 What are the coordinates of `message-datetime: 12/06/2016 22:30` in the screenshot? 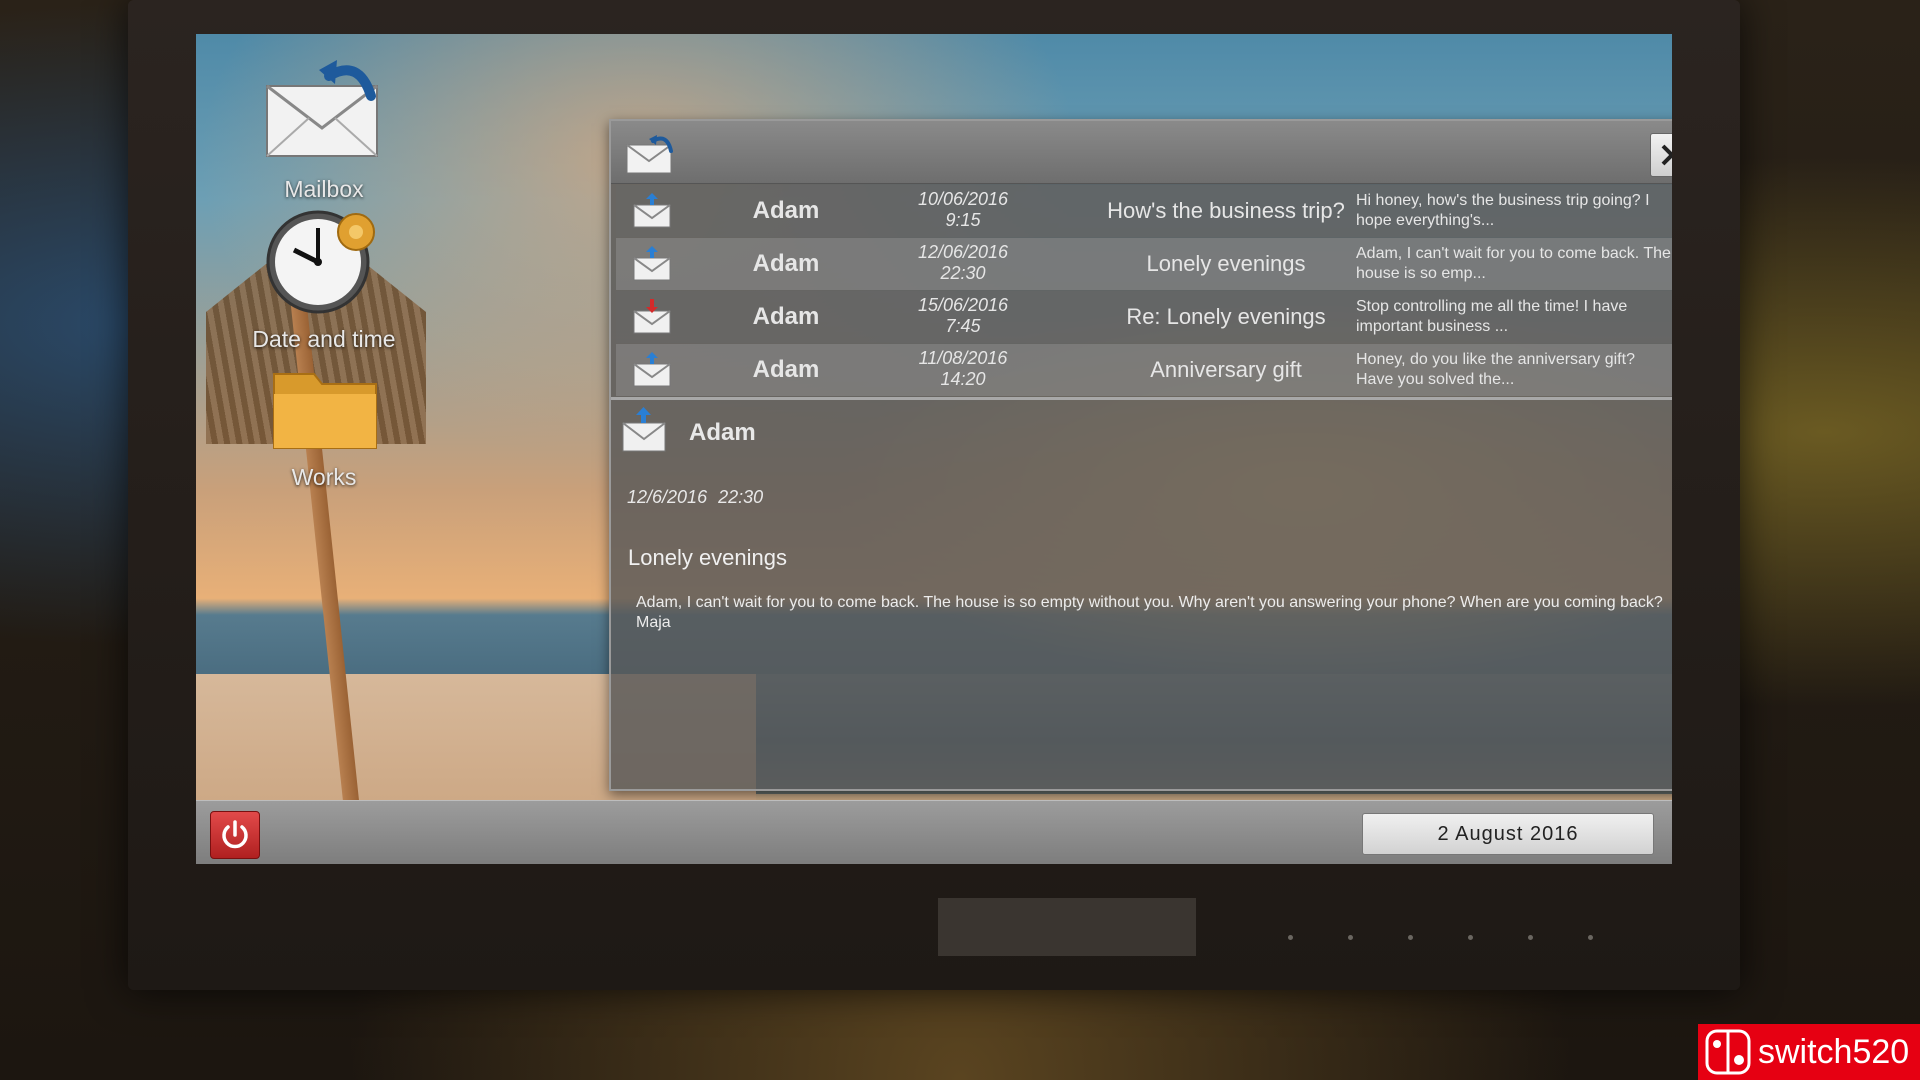 It's located at (963, 263).